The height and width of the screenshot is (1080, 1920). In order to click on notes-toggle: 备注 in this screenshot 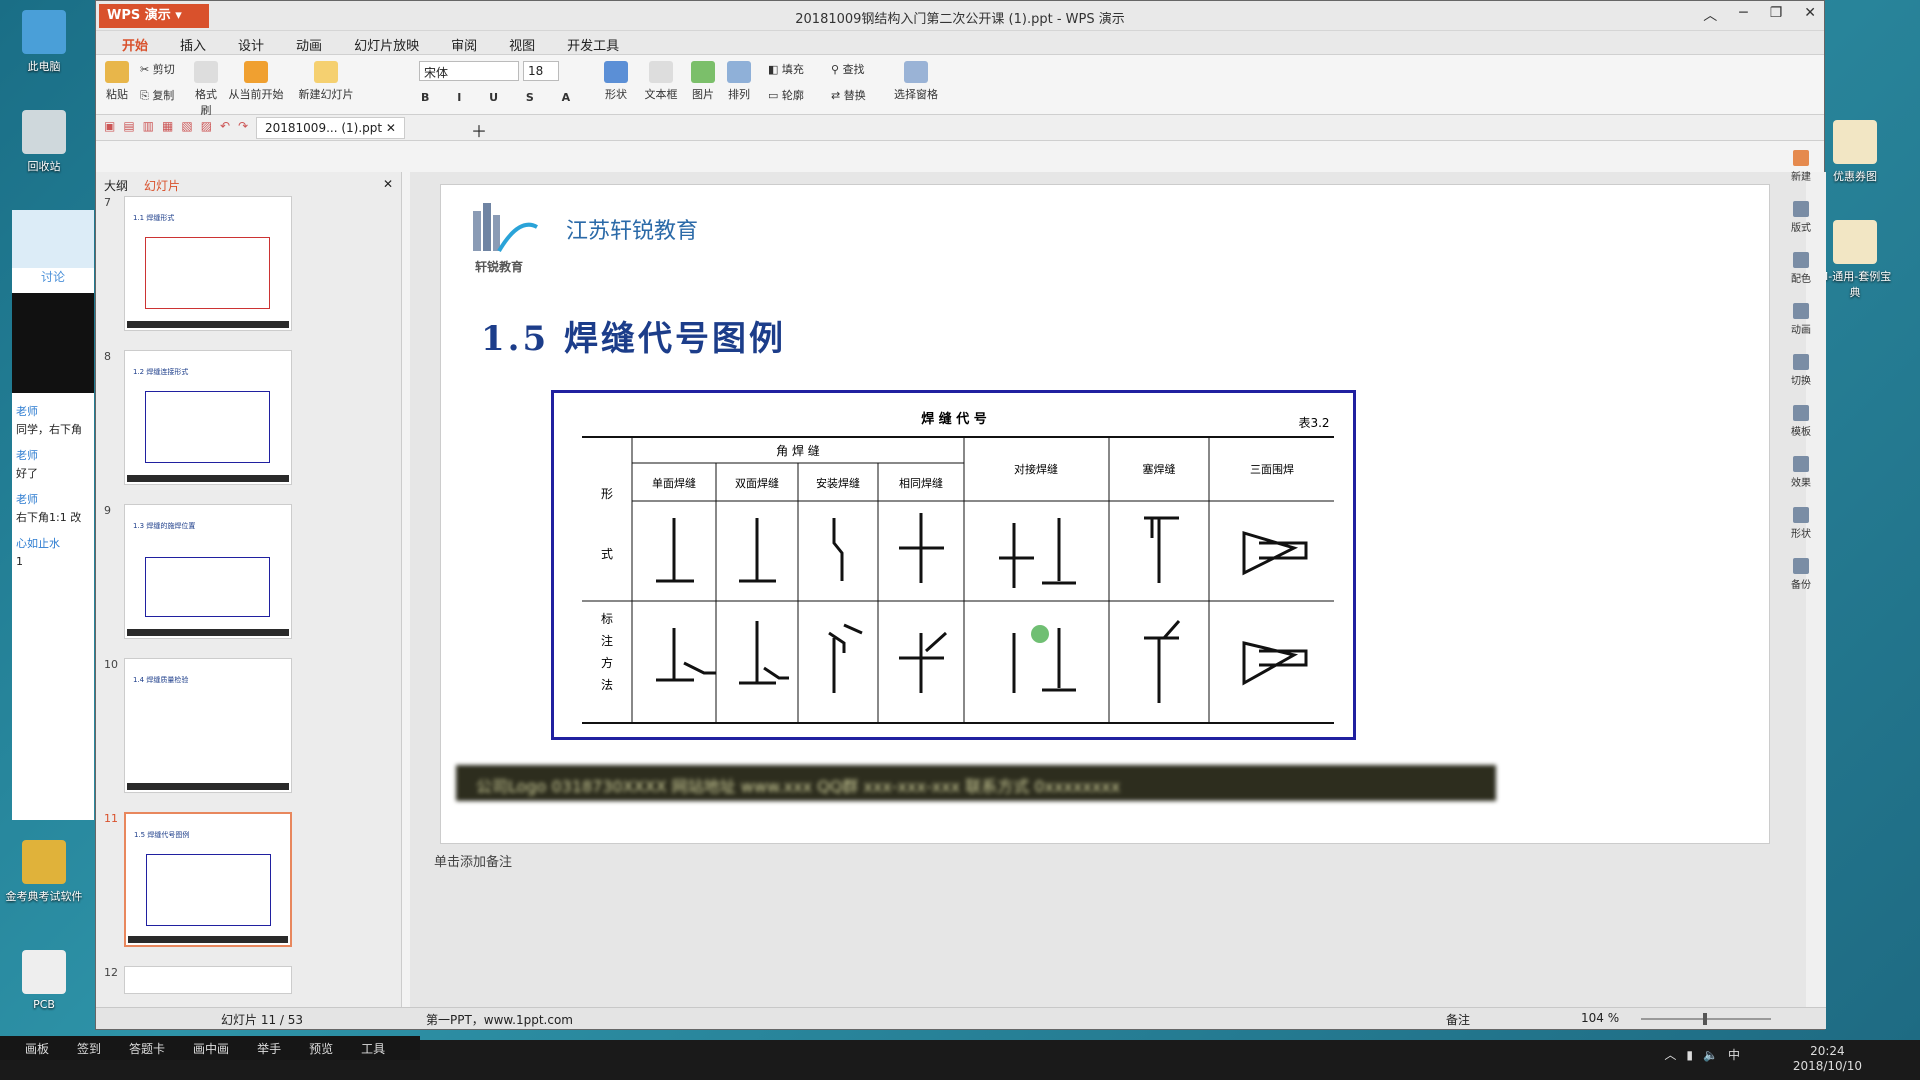, I will do `click(1458, 1019)`.